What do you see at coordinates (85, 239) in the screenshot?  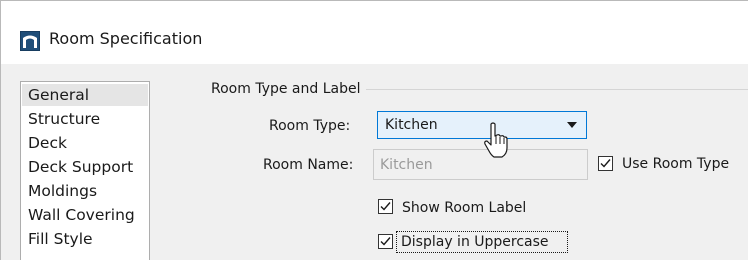 I see `nav-item-fill-style: Fill Style` at bounding box center [85, 239].